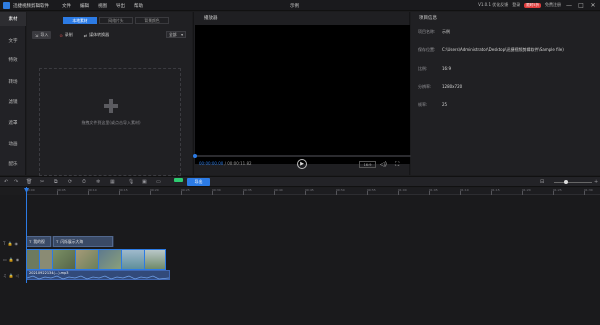 Image resolution: width=600 pixels, height=325 pixels. Describe the element at coordinates (84, 6) in the screenshot. I see `menu-edit: 编辑` at that location.